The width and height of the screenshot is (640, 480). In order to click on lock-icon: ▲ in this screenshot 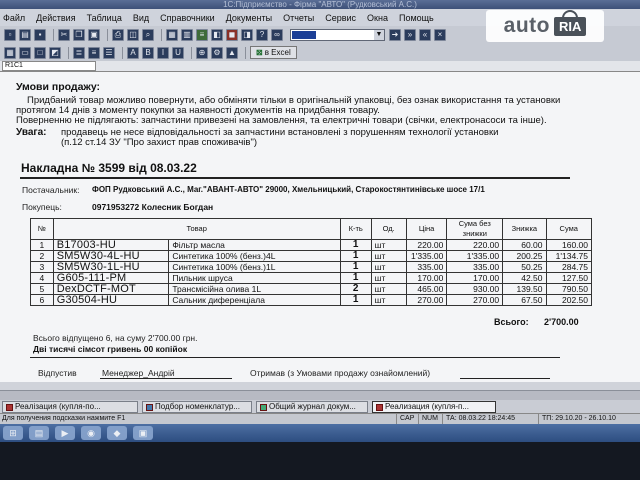, I will do `click(232, 52)`.